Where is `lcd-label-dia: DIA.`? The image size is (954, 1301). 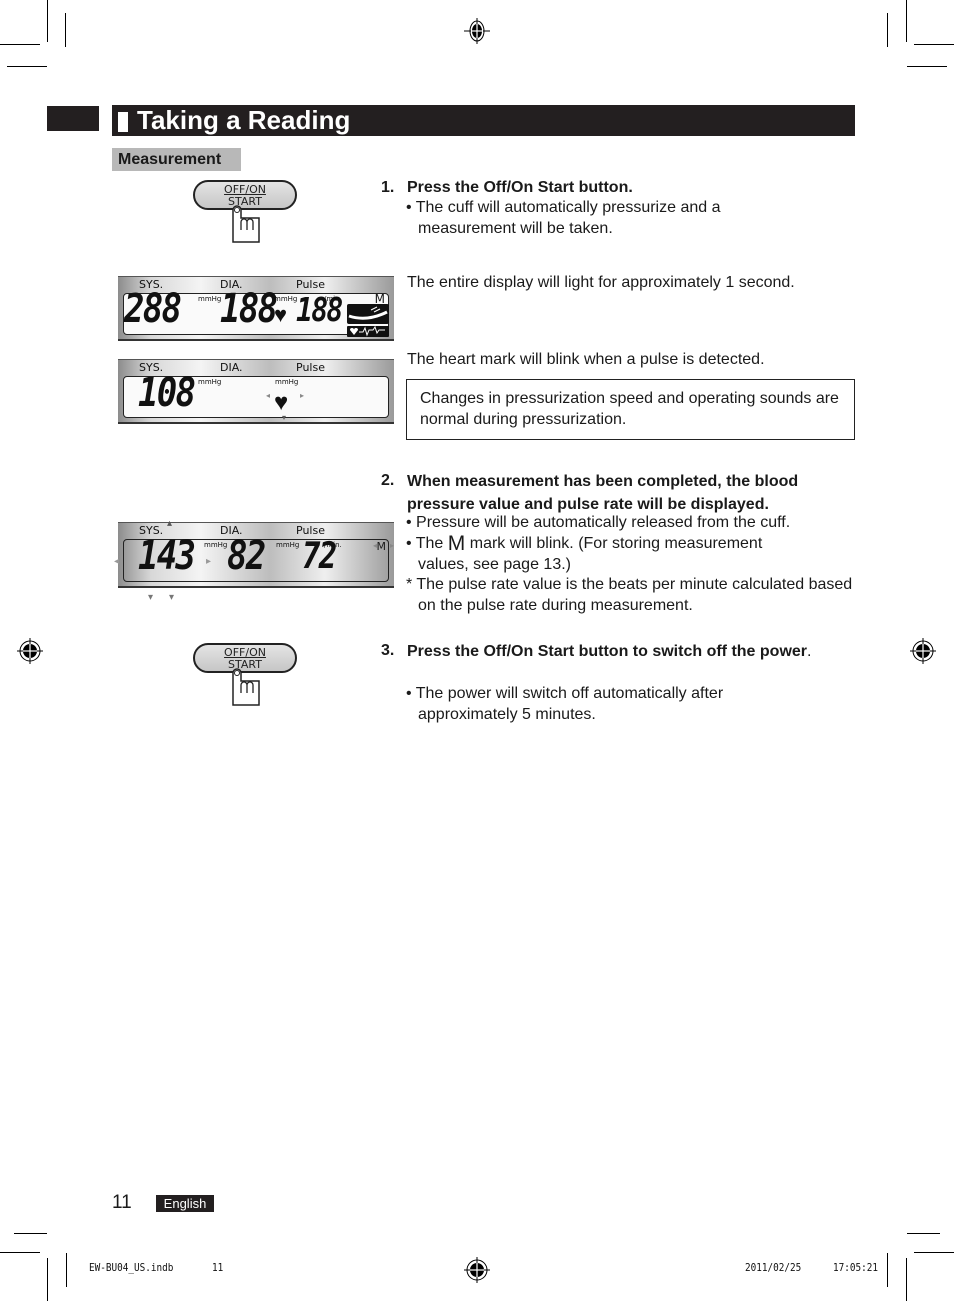 lcd-label-dia: DIA. is located at coordinates (231, 367).